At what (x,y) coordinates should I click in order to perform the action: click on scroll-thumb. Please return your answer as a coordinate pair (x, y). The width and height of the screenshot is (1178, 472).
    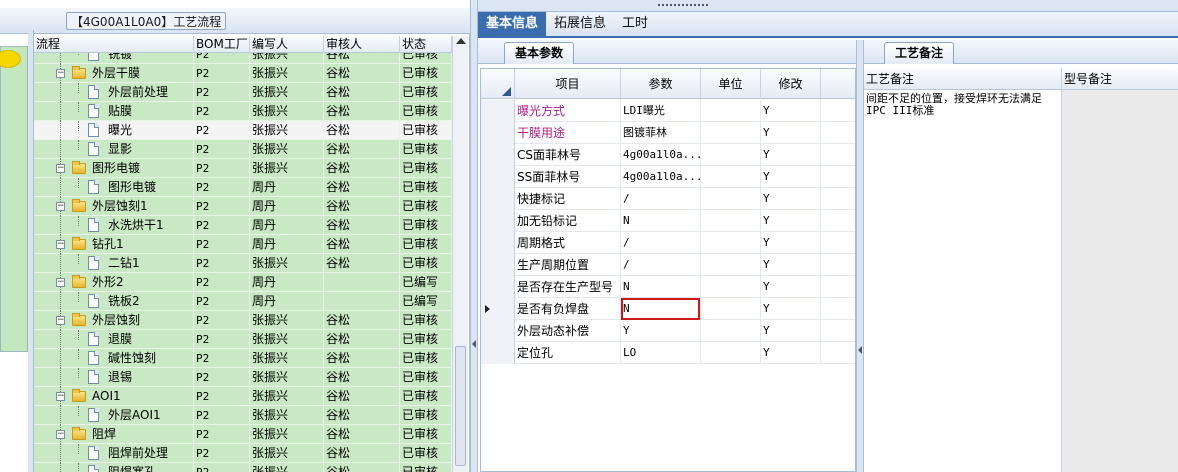
    Looking at the image, I should click on (460, 406).